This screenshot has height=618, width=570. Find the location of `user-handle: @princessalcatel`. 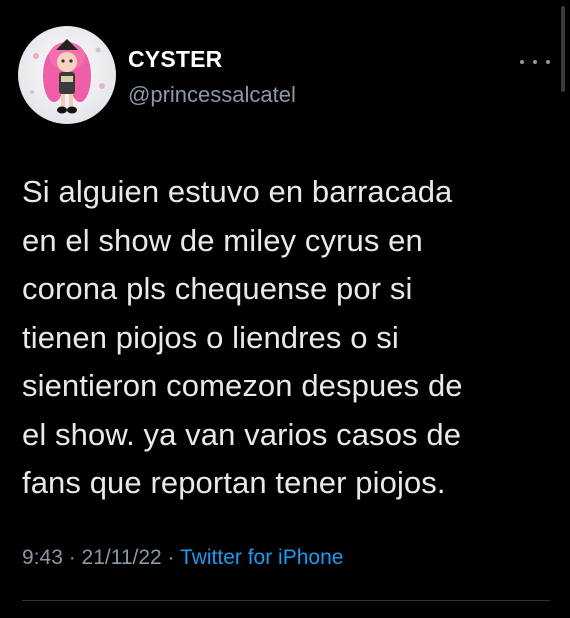

user-handle: @princessalcatel is located at coordinates (212, 95).